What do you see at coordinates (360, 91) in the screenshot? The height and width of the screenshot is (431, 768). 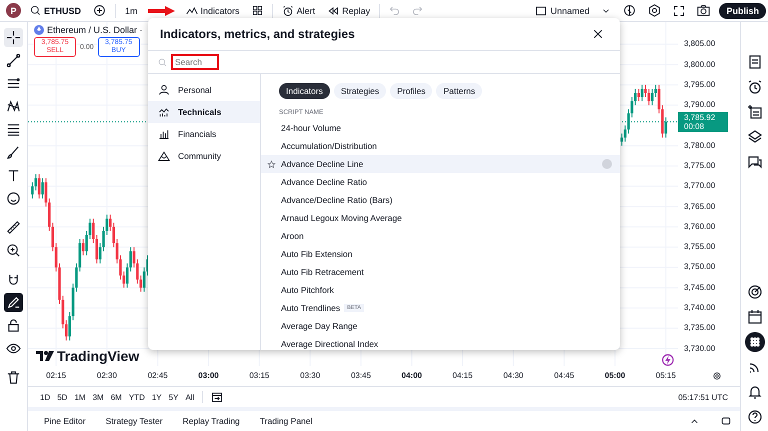 I see `filter-chip: Strategies` at bounding box center [360, 91].